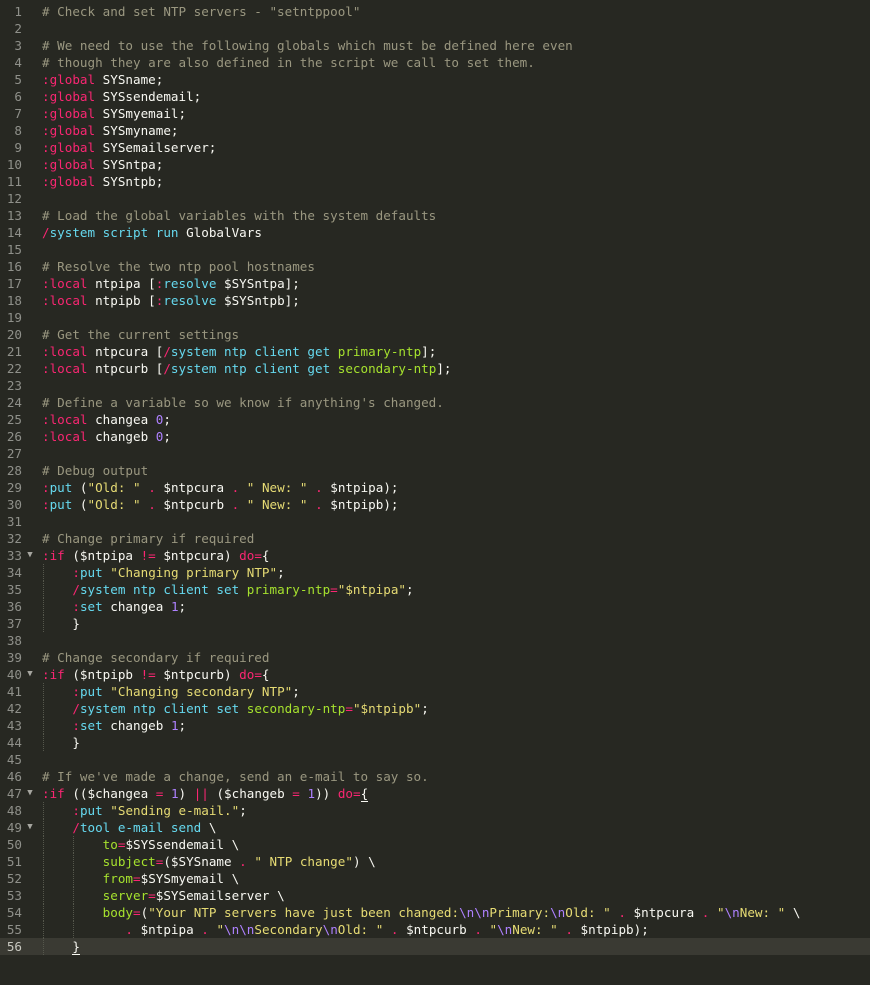 This screenshot has width=870, height=985. What do you see at coordinates (435, 79) in the screenshot?
I see `code-line: 5:global SYSname;` at bounding box center [435, 79].